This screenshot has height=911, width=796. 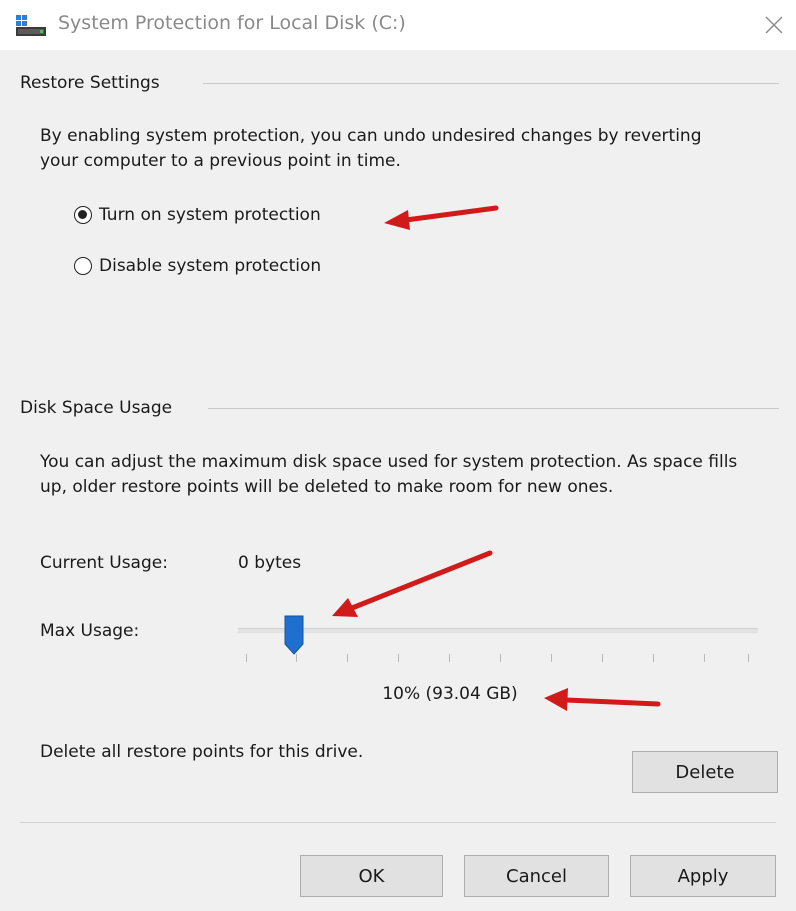 What do you see at coordinates (705, 772) in the screenshot?
I see `delete-button: Delete` at bounding box center [705, 772].